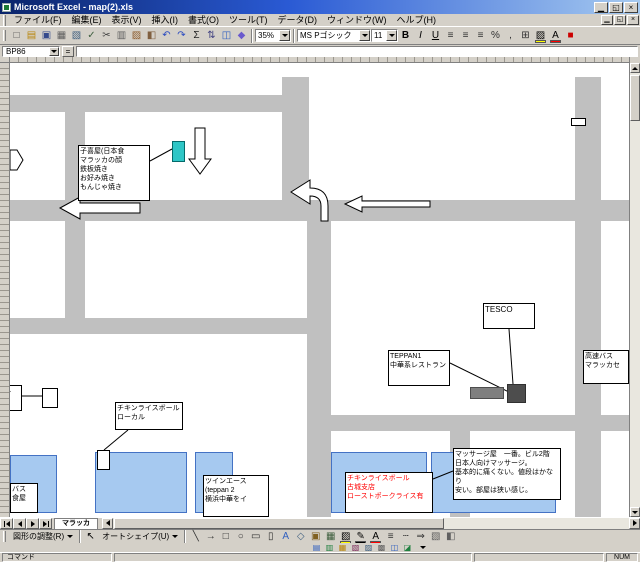 This screenshot has width=640, height=562. What do you see at coordinates (203, 20) in the screenshot?
I see `menu-item-5: 書式(O)` at bounding box center [203, 20].